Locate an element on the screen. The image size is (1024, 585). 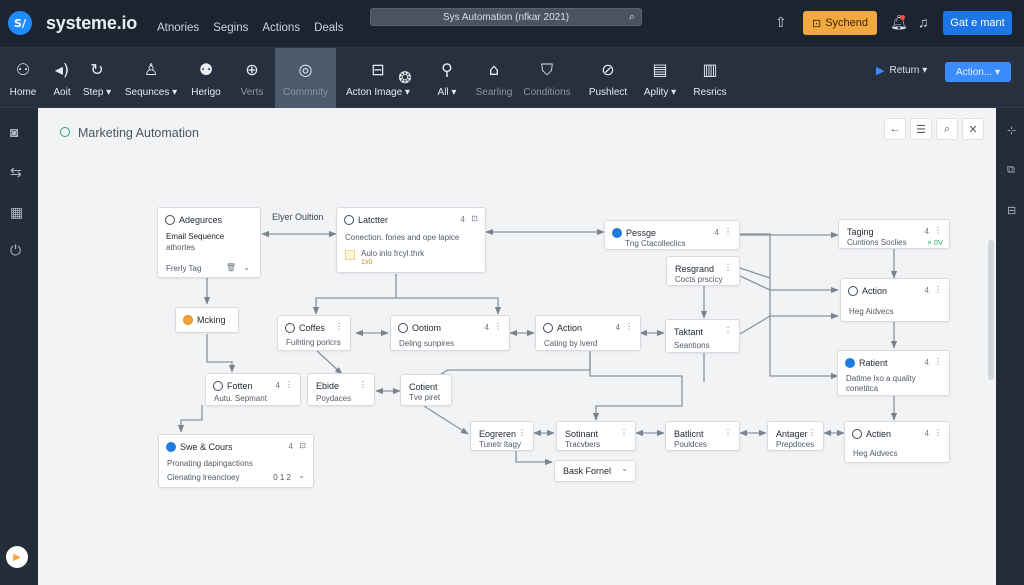
return-button: ▶ Return ▾ is located at coordinates (901, 70).